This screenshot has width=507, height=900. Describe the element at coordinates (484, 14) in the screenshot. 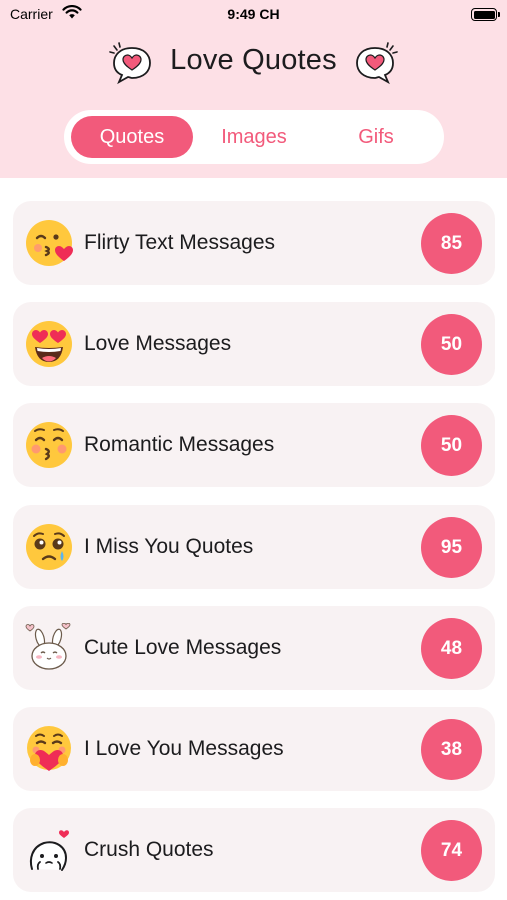

I see `battery-icon` at that location.